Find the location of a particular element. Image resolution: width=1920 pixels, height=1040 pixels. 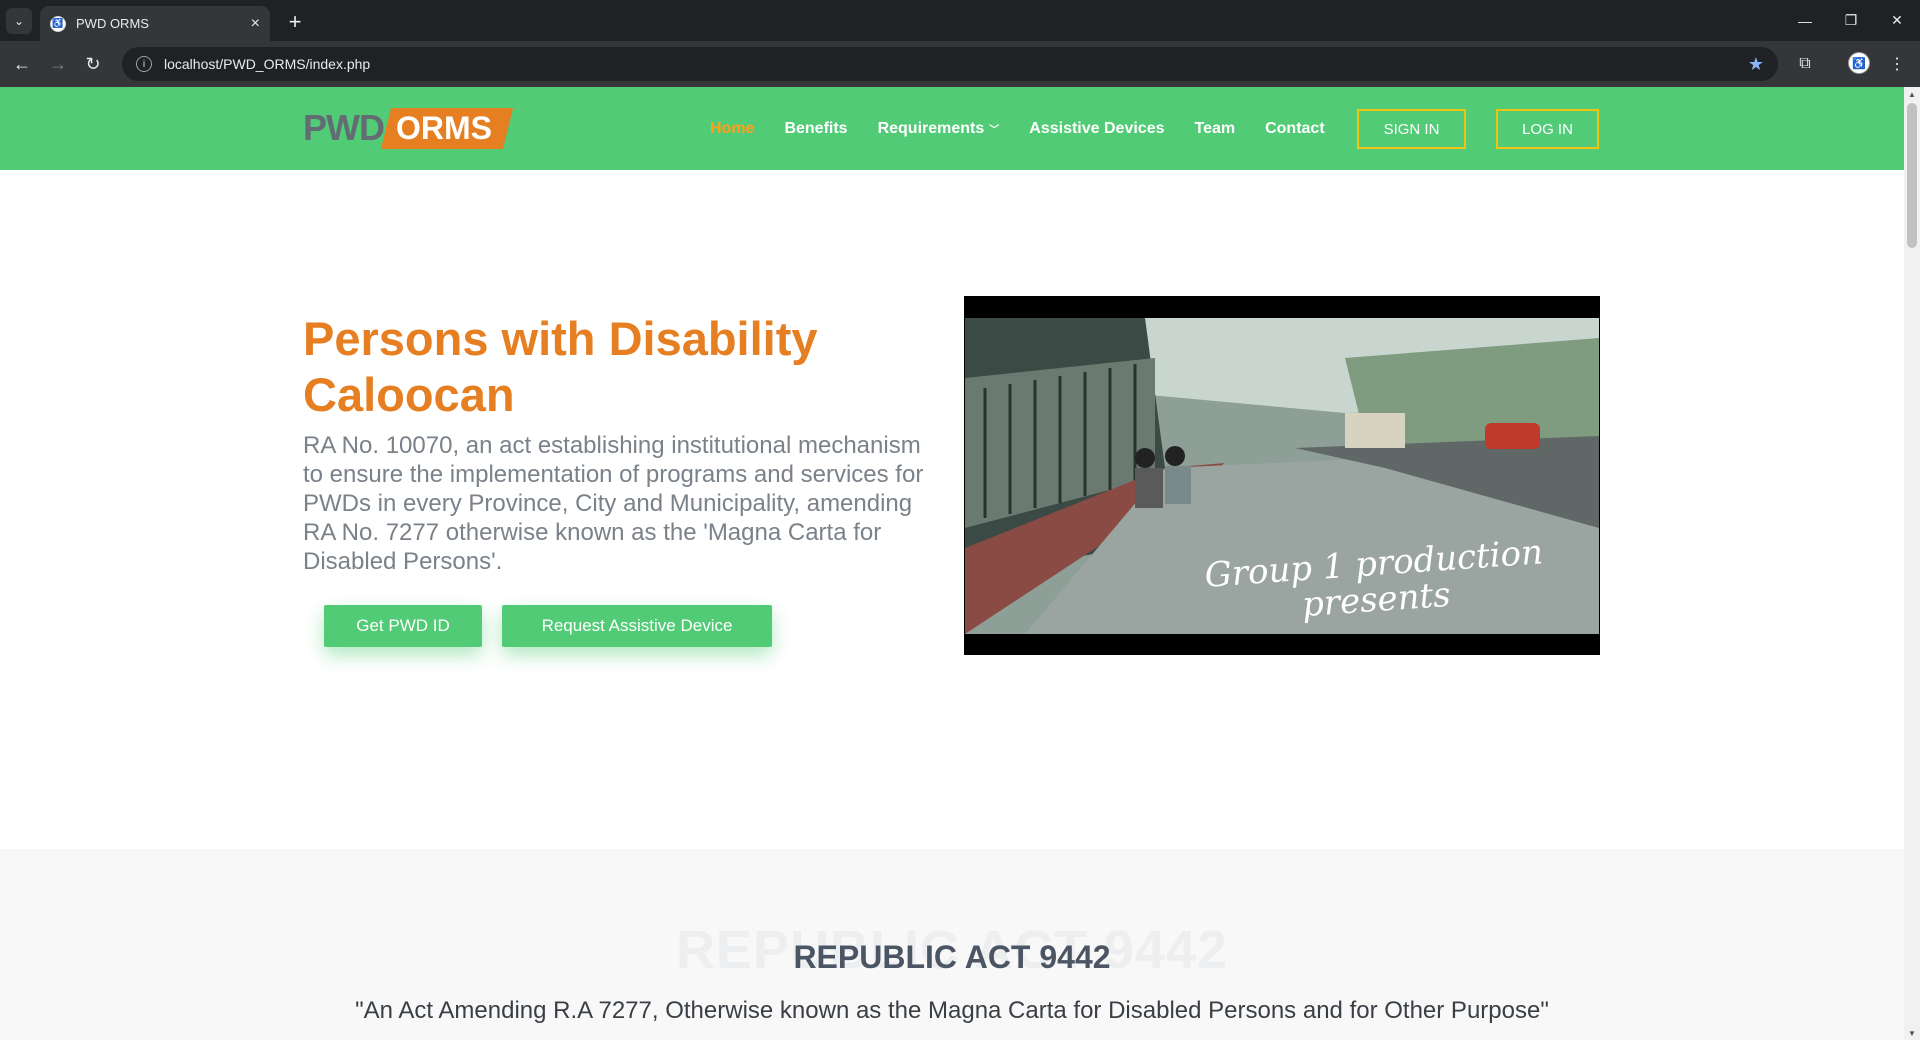

browser-tab-strip: ⌄ ♿ PWD ORMS × + — ❐ ✕ is located at coordinates (960, 20).